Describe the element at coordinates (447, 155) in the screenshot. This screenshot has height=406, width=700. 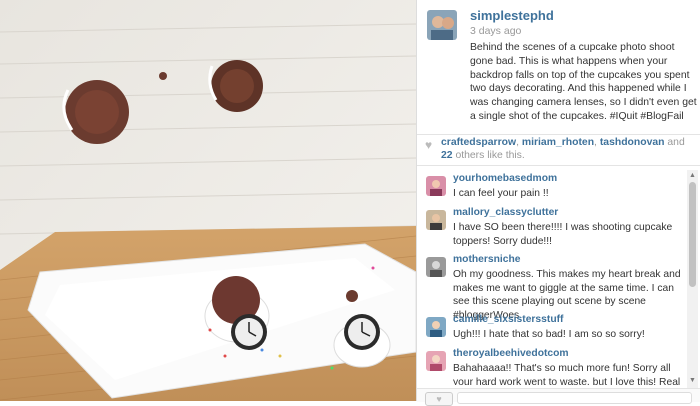
I see `likes-count: 22` at that location.